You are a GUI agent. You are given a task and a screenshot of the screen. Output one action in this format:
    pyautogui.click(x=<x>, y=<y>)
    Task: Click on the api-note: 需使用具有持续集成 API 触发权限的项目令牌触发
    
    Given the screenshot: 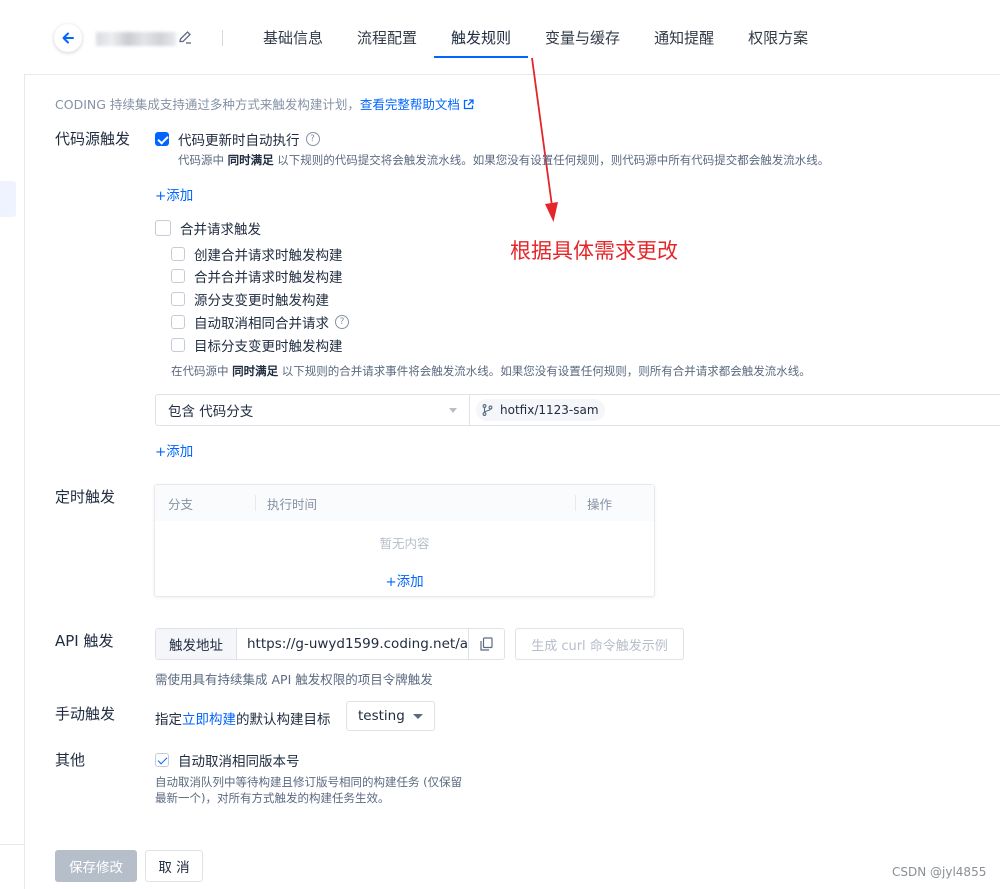 What is the action you would take?
    pyautogui.click(x=294, y=679)
    